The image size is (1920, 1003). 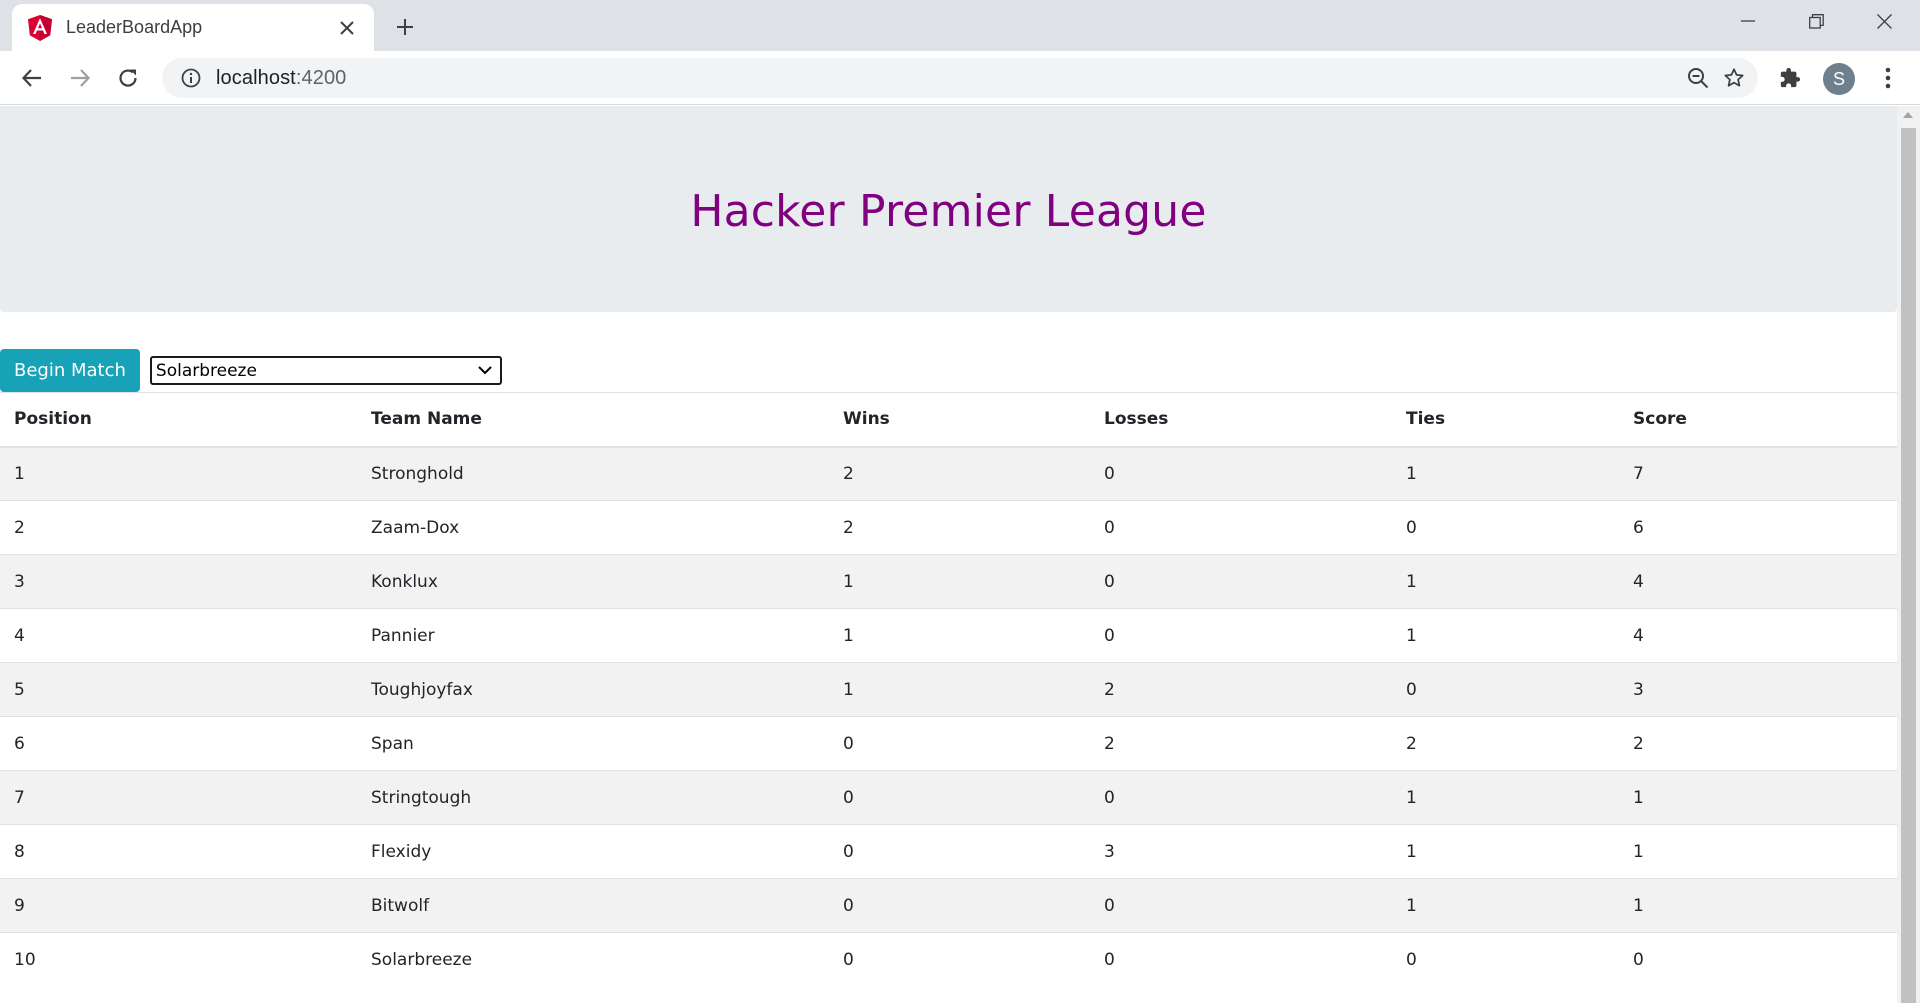 What do you see at coordinates (178, 581) in the screenshot?
I see `position-cell: 3` at bounding box center [178, 581].